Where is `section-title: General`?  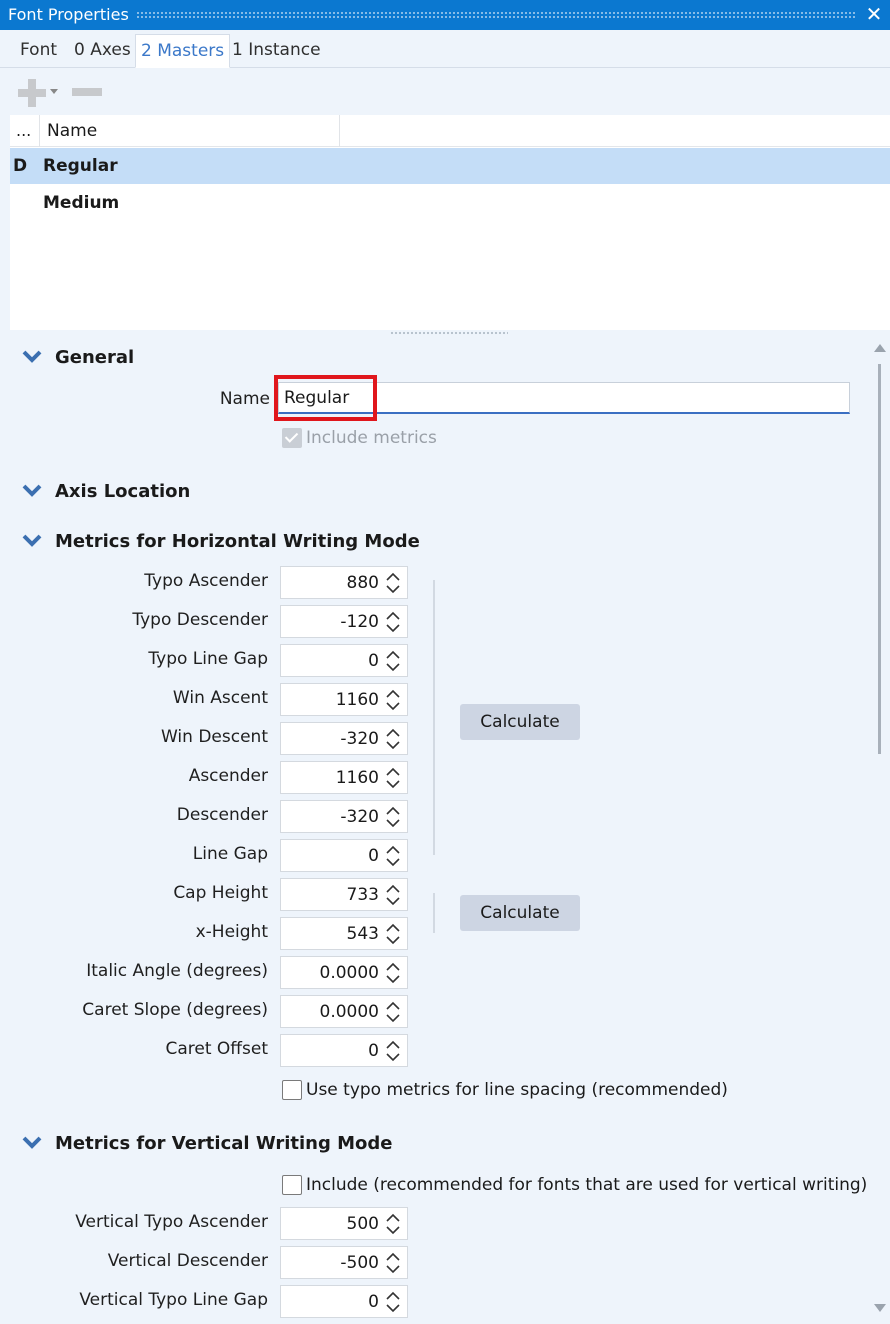
section-title: General is located at coordinates (95, 357).